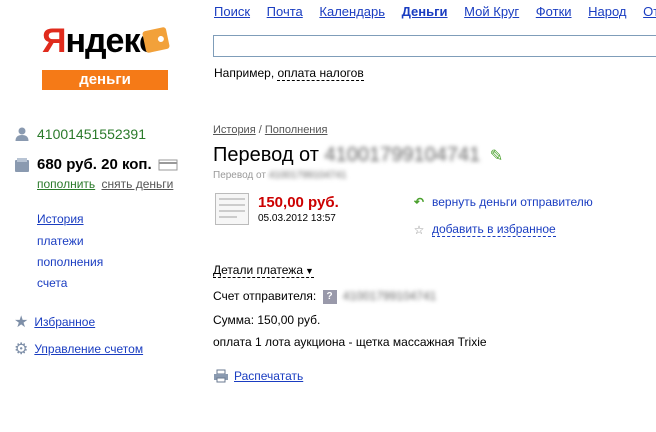 The width and height of the screenshot is (656, 432). I want to click on dropdown-arrow-icon: ▼, so click(309, 271).